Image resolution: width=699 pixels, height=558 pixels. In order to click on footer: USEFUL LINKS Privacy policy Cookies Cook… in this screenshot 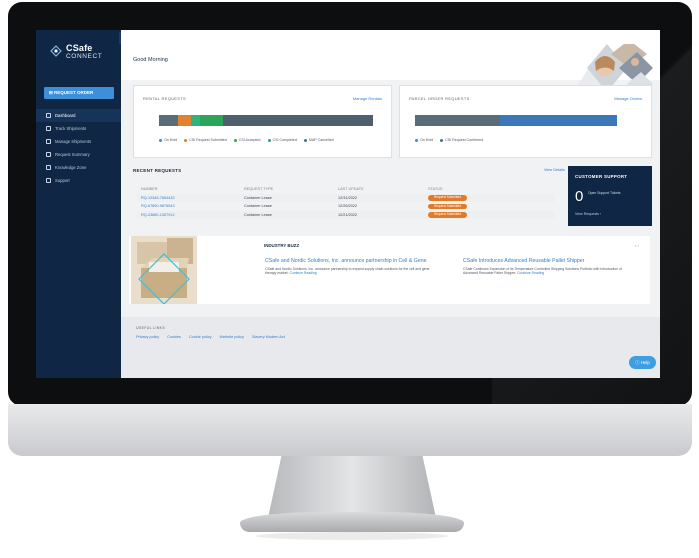, I will do `click(390, 347)`.